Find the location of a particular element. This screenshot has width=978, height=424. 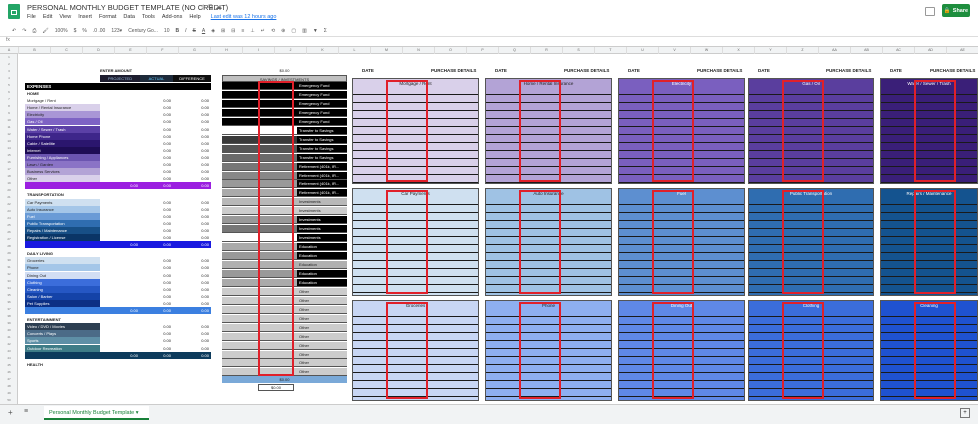

row-header-cell: 50 is located at coordinates (9, 400).